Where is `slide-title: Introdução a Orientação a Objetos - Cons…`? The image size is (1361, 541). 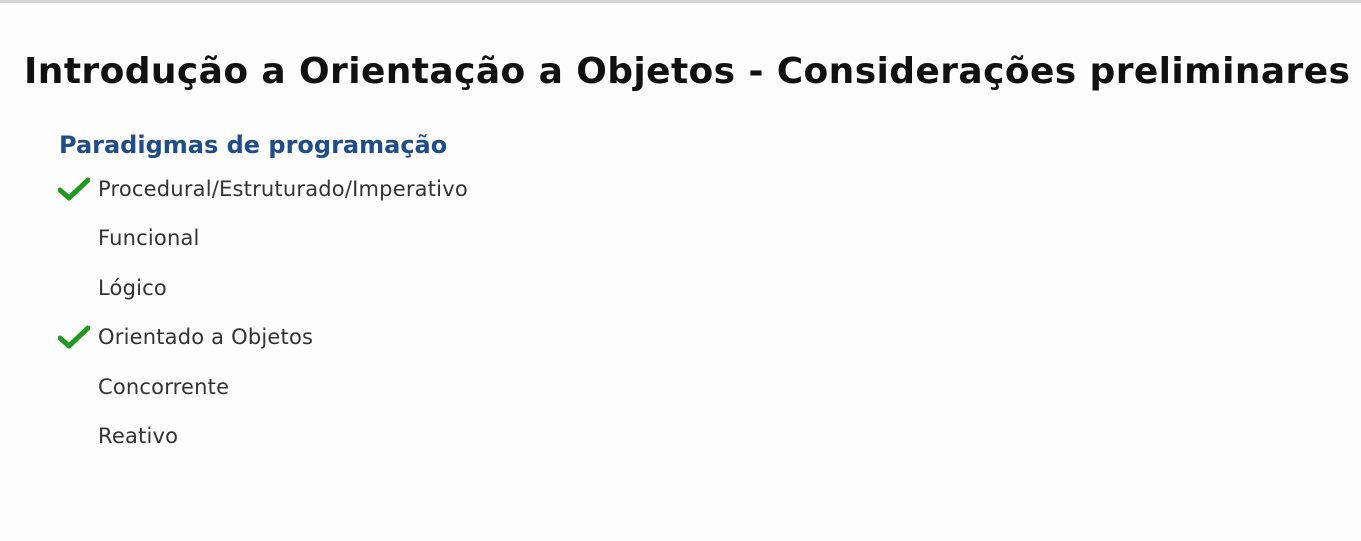 slide-title: Introdução a Orientação a Objetos - Cons… is located at coordinates (687, 72).